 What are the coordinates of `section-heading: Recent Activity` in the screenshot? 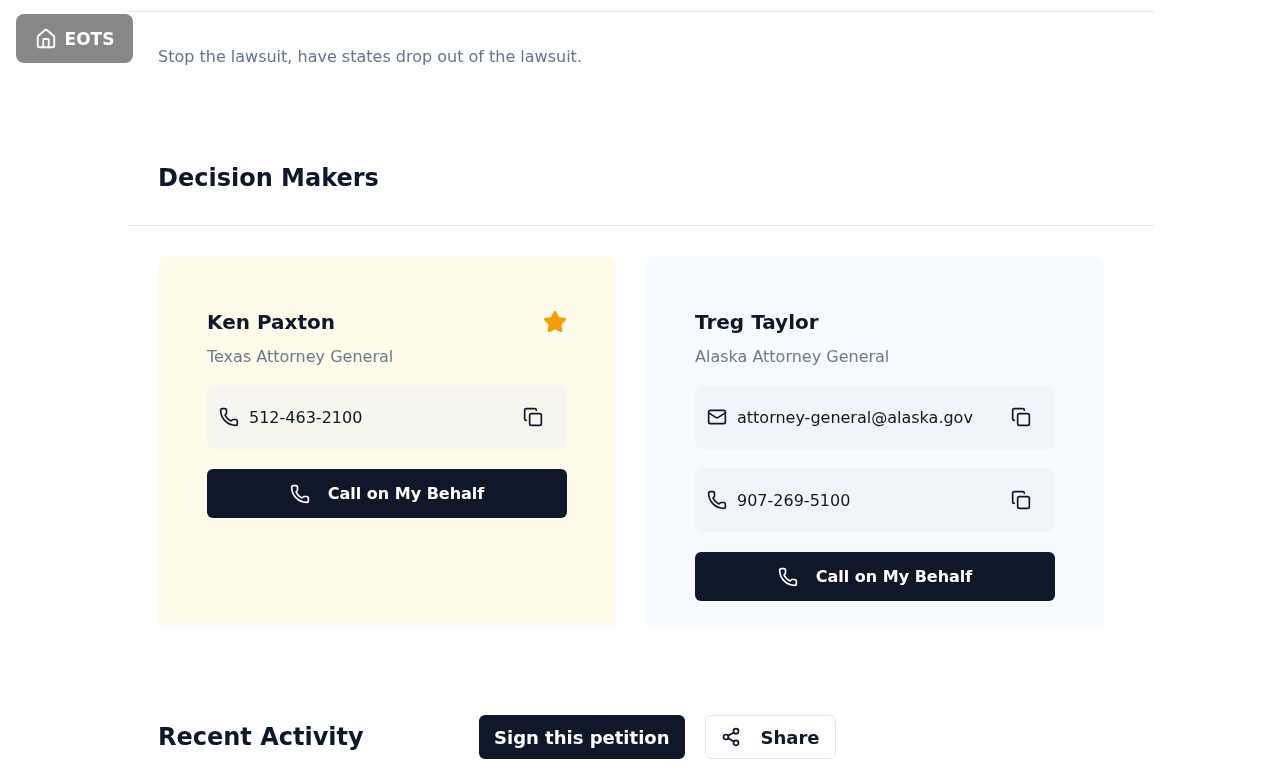 It's located at (261, 737).